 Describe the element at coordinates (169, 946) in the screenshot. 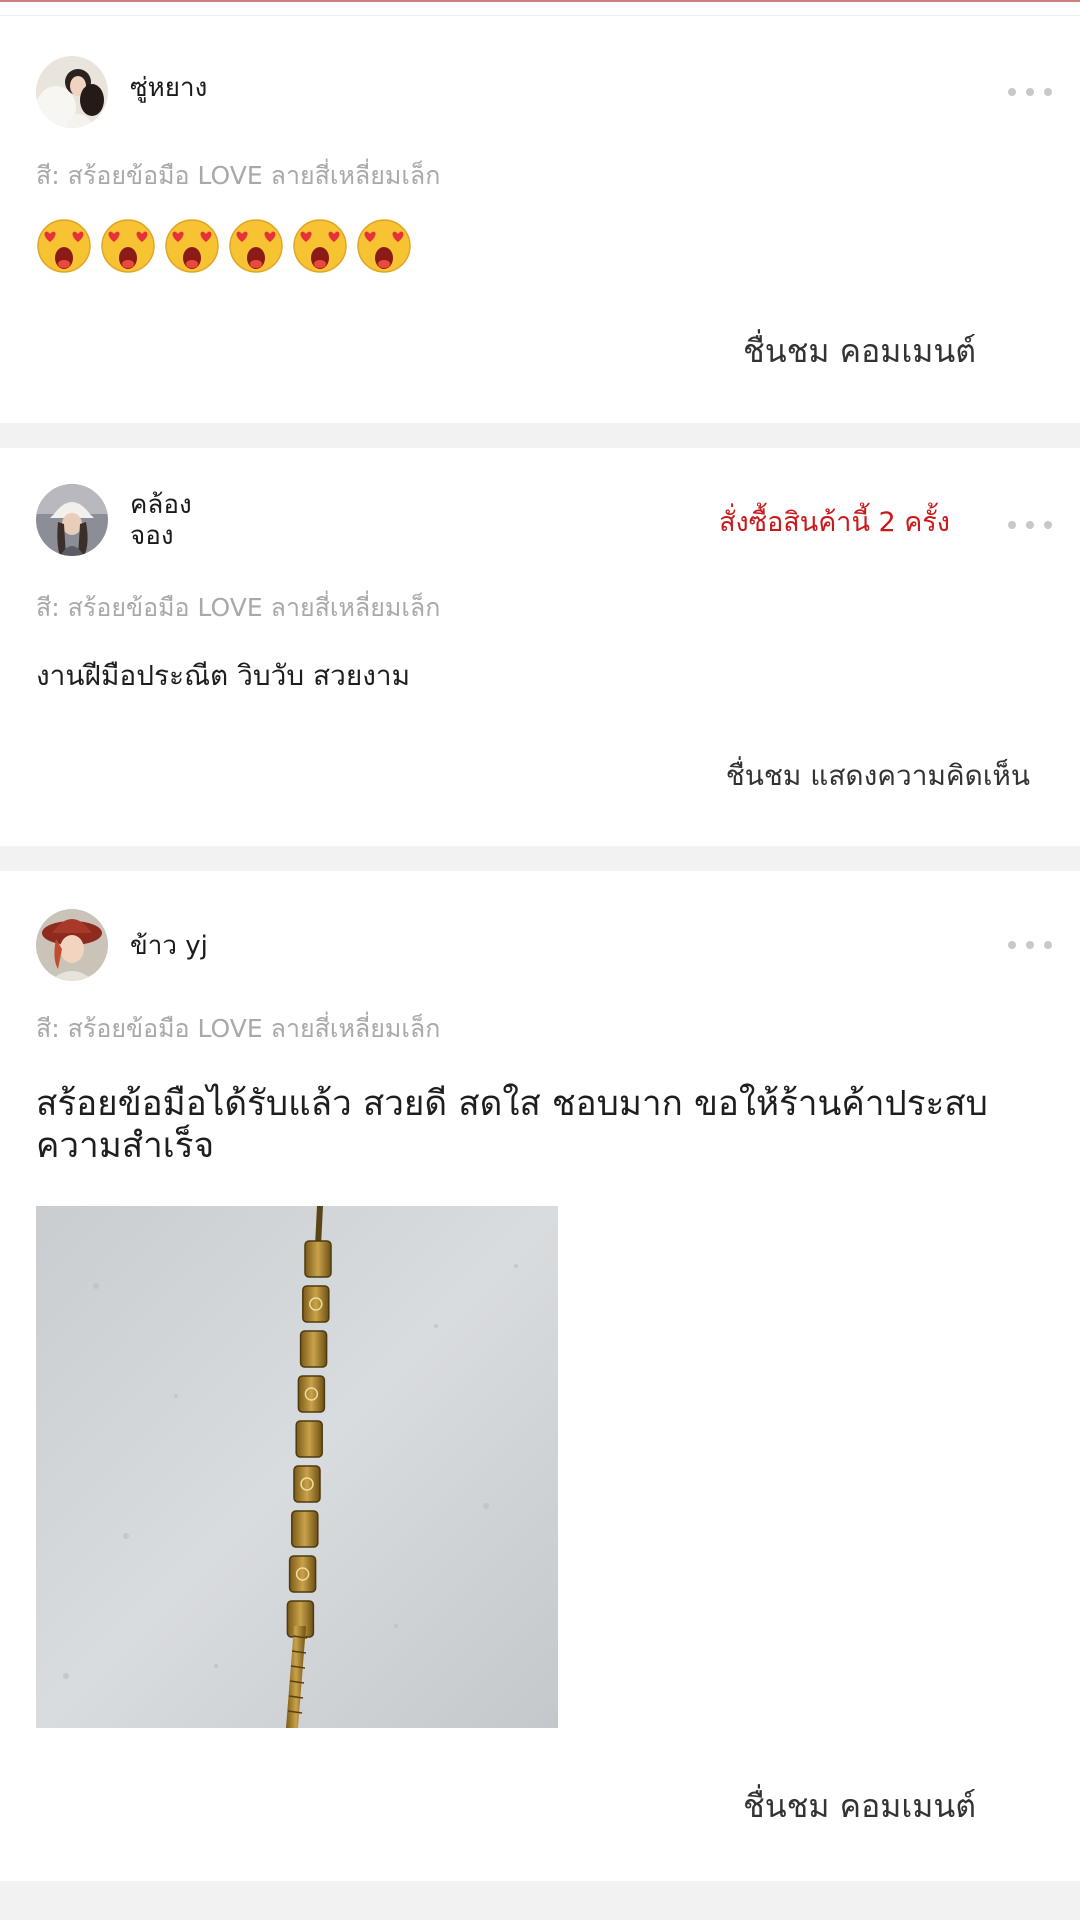

I see `username: ข้าว yj` at that location.